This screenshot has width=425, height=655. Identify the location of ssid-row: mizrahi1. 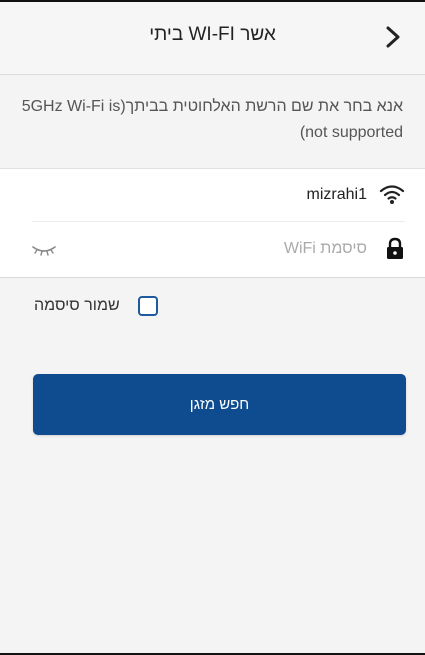
(218, 195).